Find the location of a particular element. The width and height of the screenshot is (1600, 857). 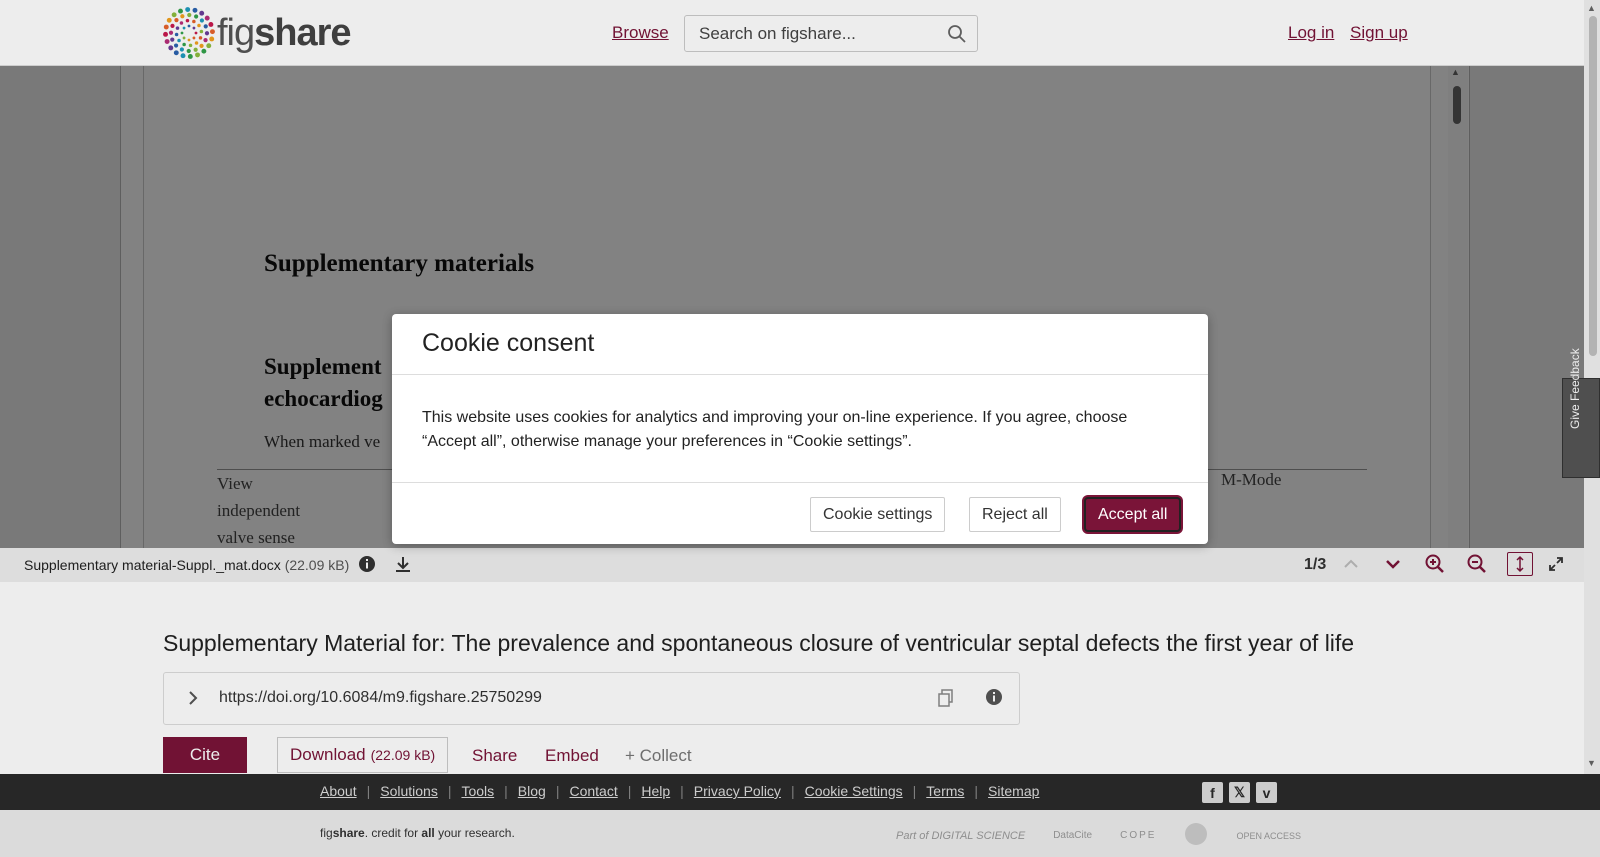

reject-all-button: Reject all is located at coordinates (1015, 514).